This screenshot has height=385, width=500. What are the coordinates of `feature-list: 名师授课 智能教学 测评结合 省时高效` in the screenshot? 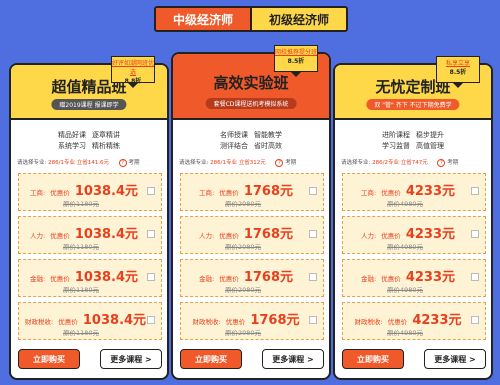 It's located at (251, 141).